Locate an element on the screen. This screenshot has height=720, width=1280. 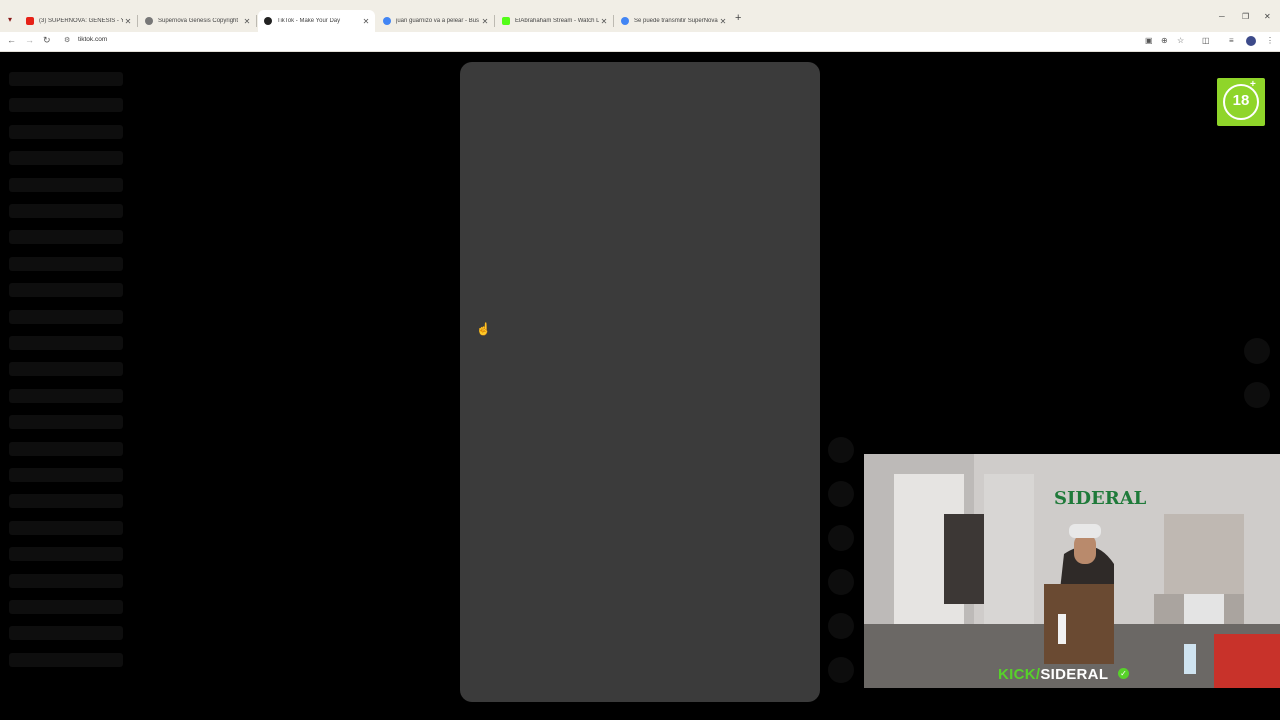
browser-toolbar: ← → ↻ ⚙ tiktok.com ▣ ⊕ ☆ ◫ ≡ ⋮ is located at coordinates (640, 42).